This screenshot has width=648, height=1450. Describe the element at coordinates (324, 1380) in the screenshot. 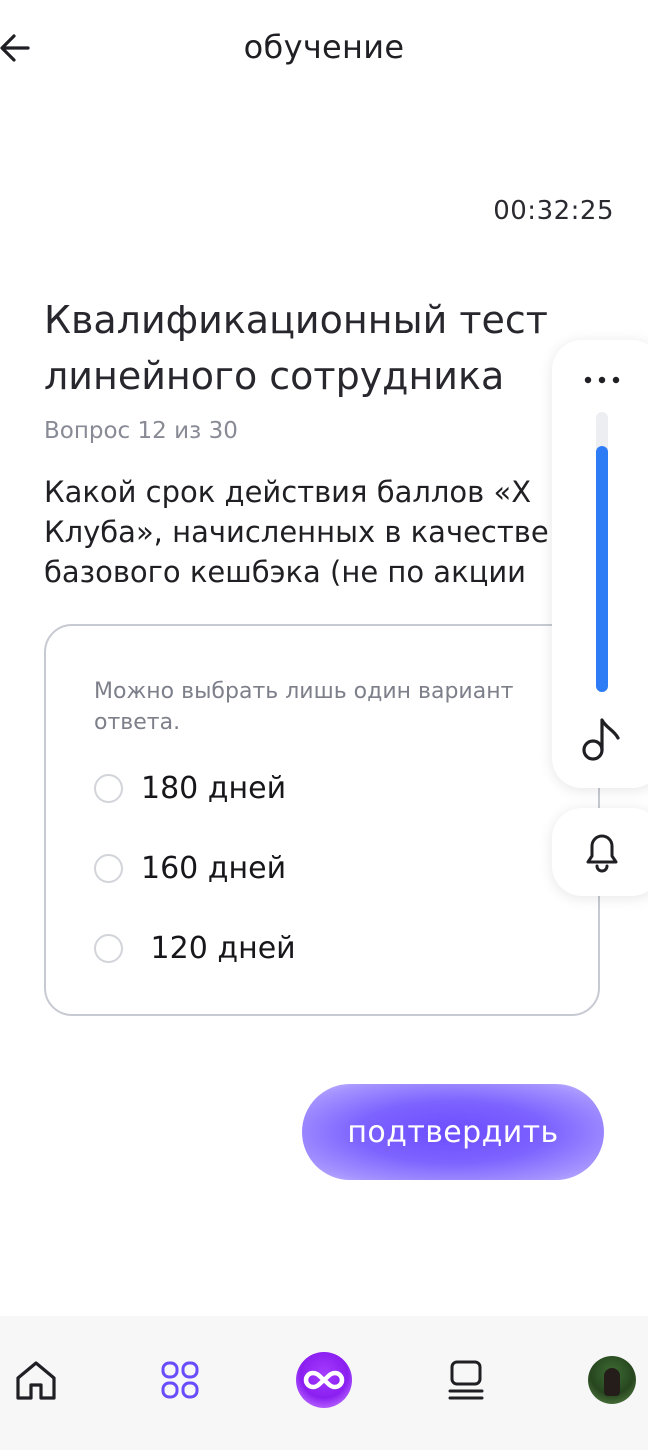

I see `infinity-logo-icon` at that location.